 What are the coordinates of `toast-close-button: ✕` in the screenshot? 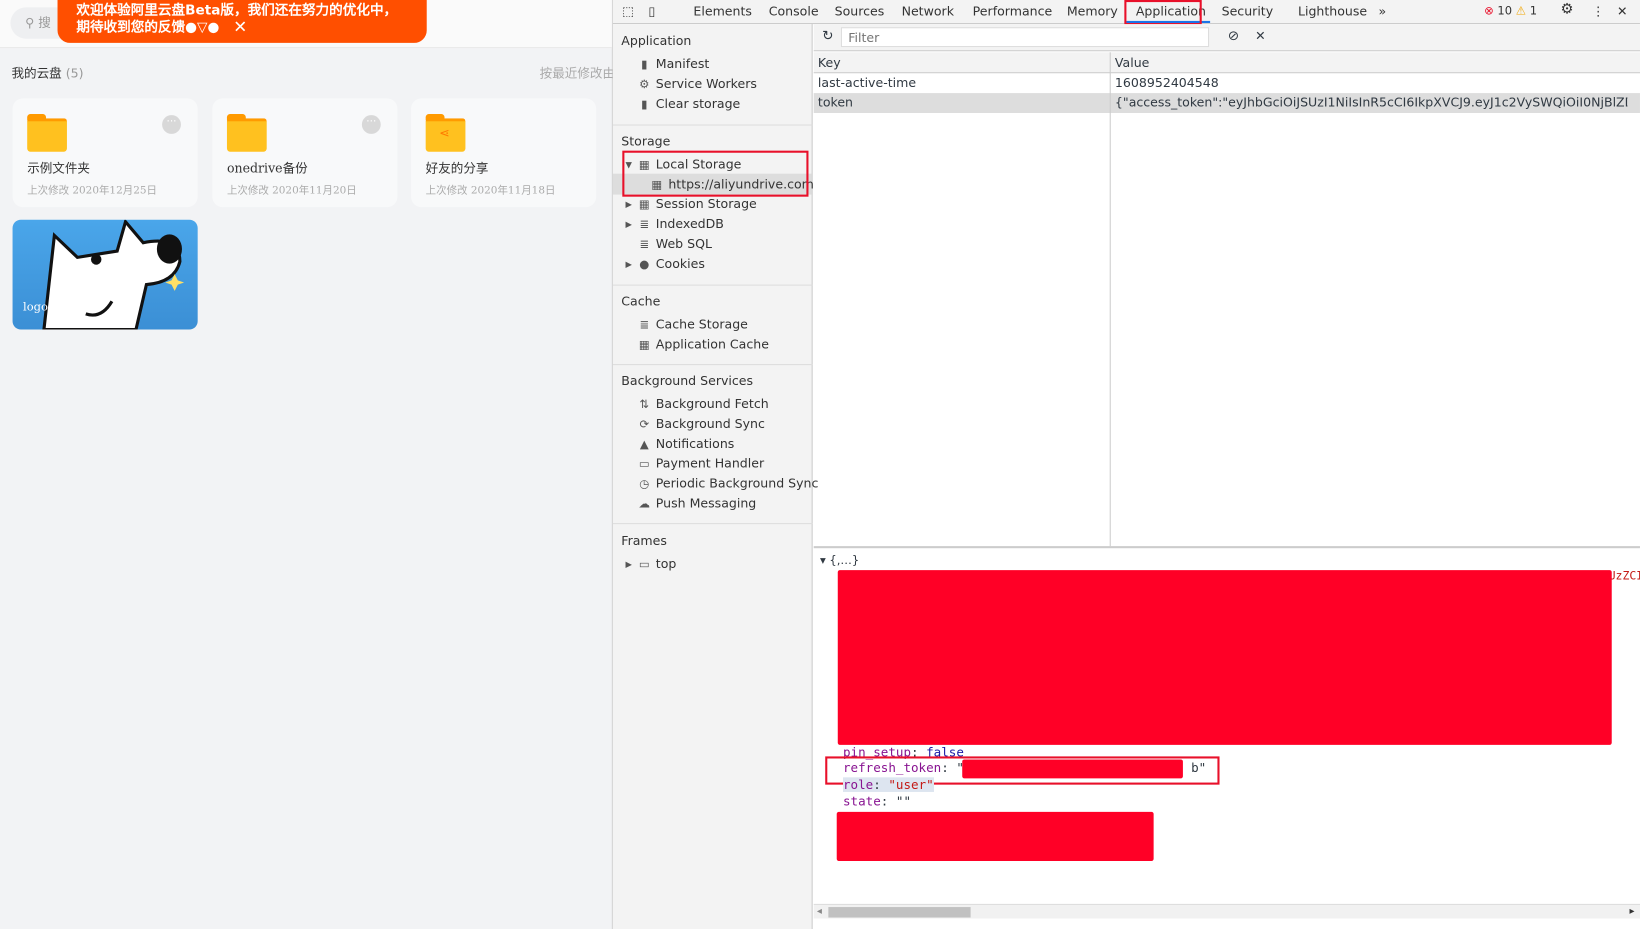 It's located at (240, 27).